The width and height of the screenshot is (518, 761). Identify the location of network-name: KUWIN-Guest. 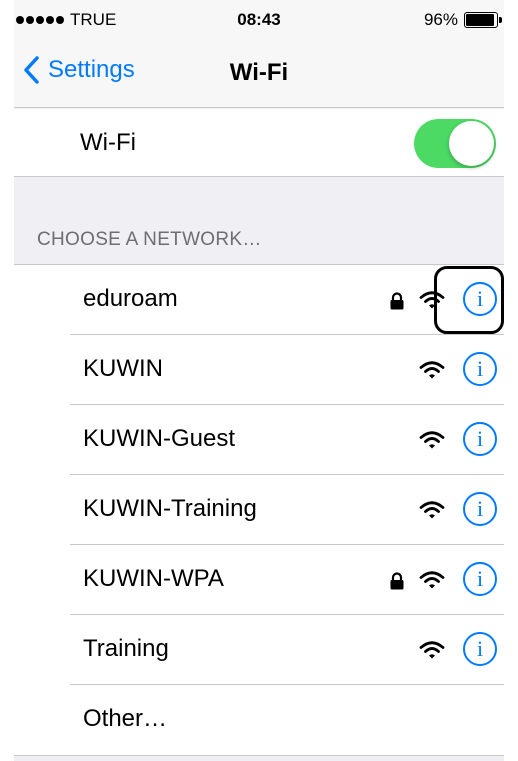
(159, 438).